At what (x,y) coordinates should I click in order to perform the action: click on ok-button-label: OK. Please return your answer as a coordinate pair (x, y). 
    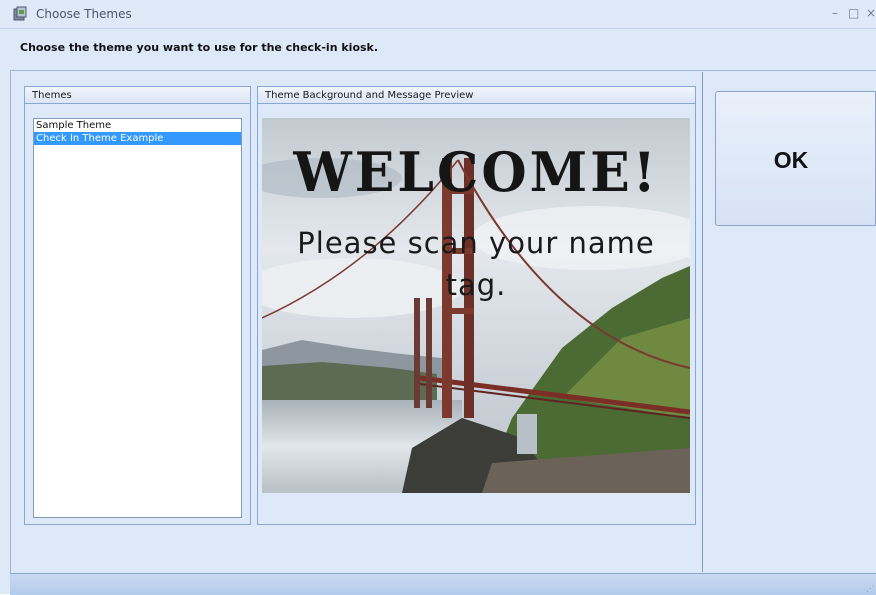
    Looking at the image, I should click on (791, 160).